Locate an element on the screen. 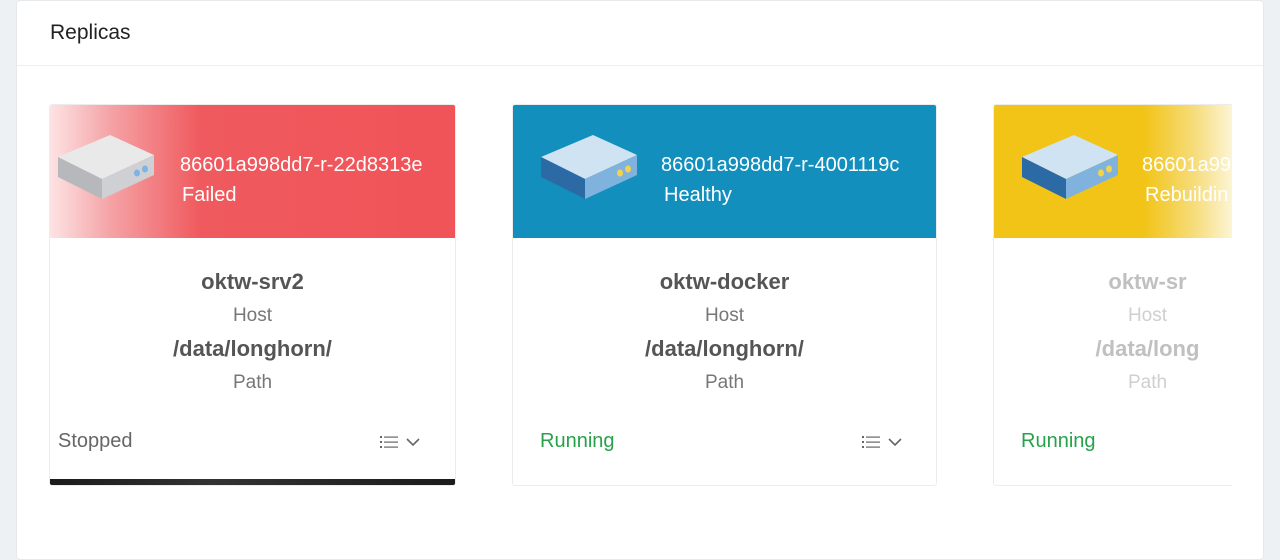  replica-card-header: 86601a99 Rebuildin is located at coordinates (1113, 171).